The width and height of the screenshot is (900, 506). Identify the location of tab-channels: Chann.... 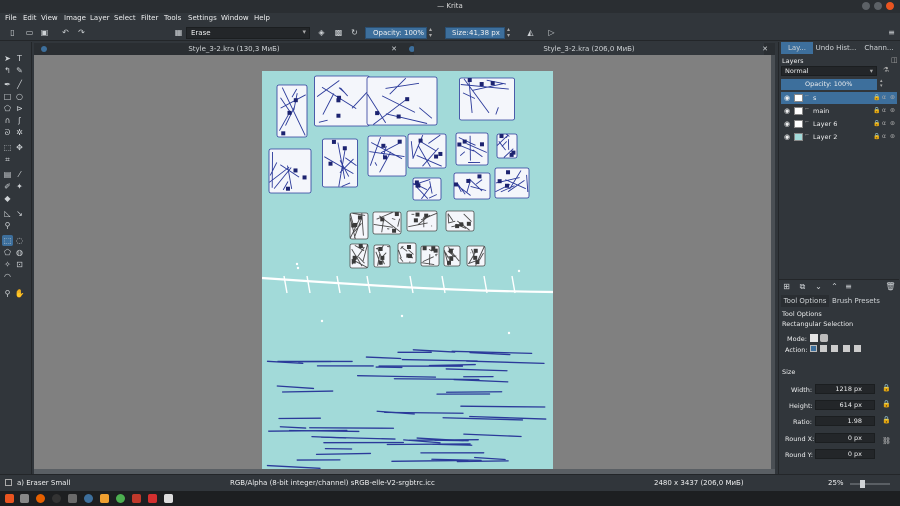
(879, 48).